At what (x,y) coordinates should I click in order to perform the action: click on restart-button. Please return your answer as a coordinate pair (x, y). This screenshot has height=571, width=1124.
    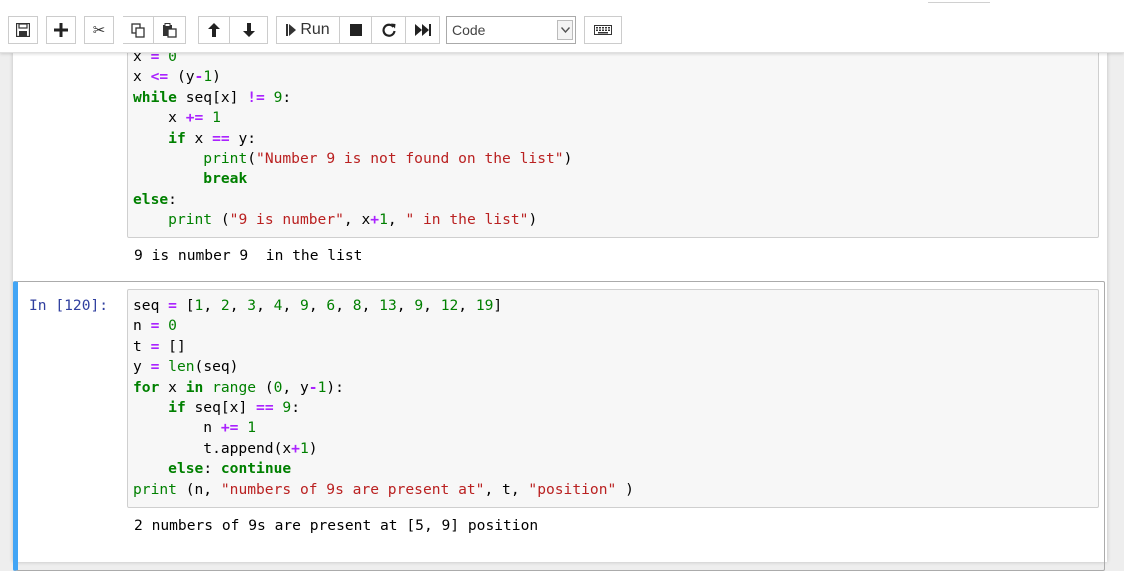
    Looking at the image, I should click on (389, 30).